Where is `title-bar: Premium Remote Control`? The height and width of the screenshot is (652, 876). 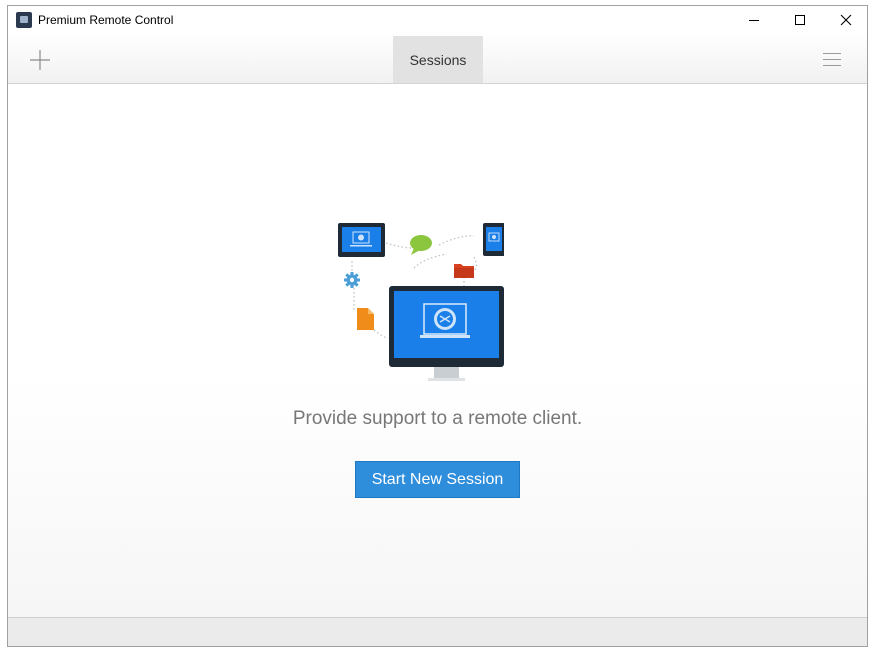
title-bar: Premium Remote Control is located at coordinates (437, 20).